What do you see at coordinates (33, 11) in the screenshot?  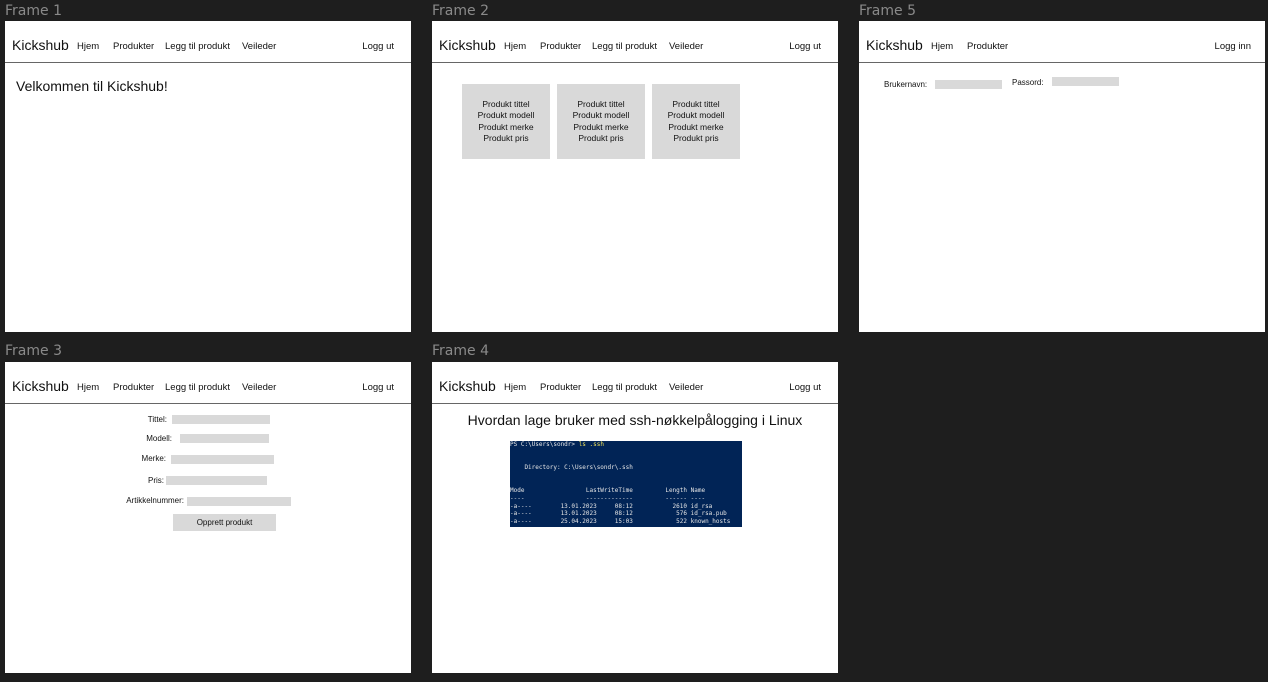 I see `frame-1-label: Frame 1` at bounding box center [33, 11].